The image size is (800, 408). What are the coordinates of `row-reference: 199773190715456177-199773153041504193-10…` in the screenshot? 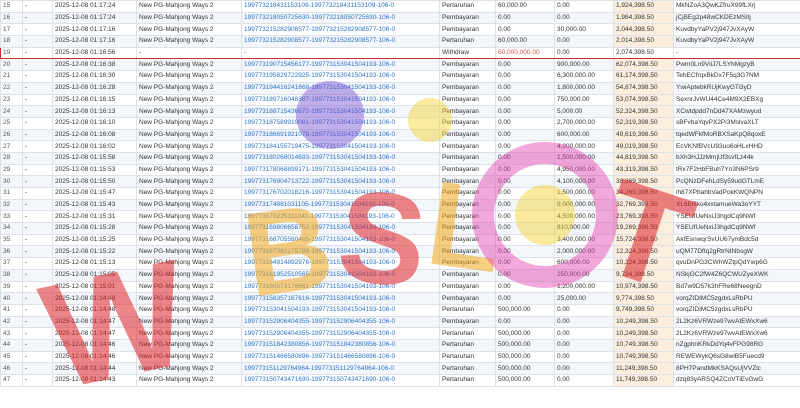 It's located at (340, 65).